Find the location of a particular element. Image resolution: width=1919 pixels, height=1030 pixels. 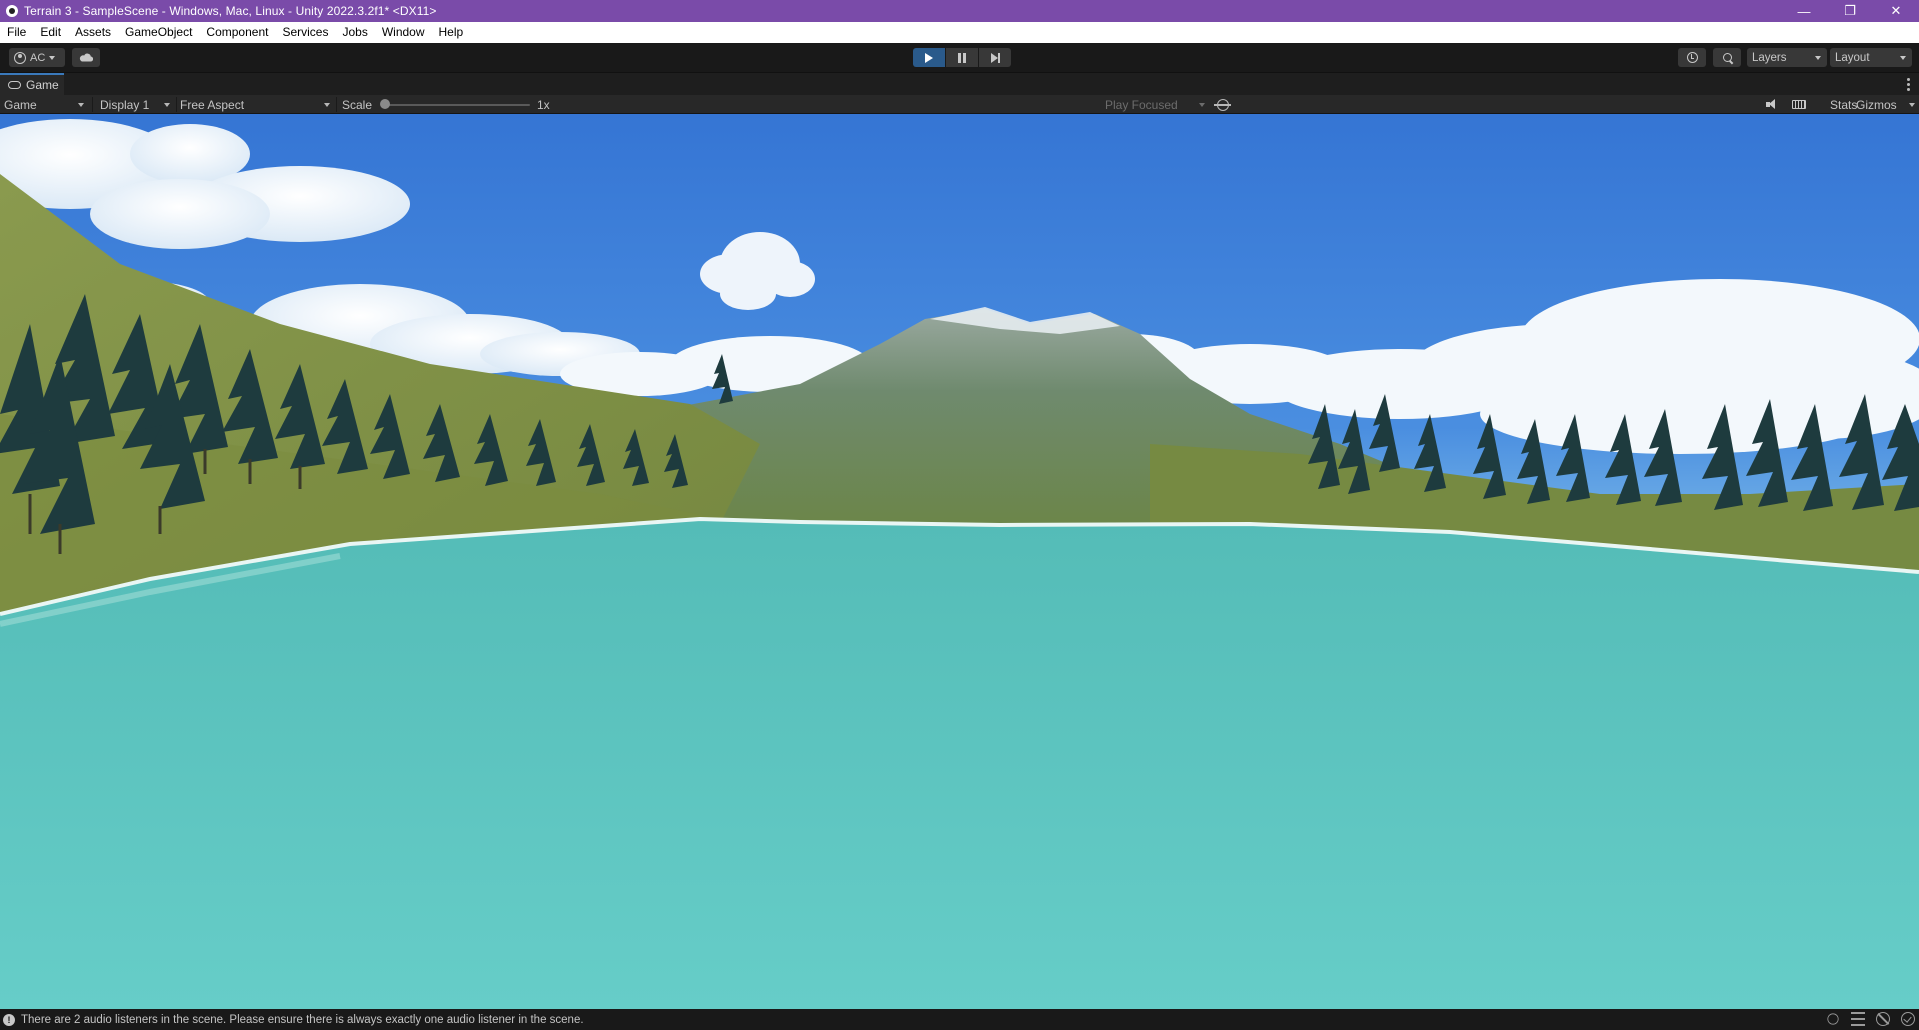

pause-icon is located at coordinates (962, 57).